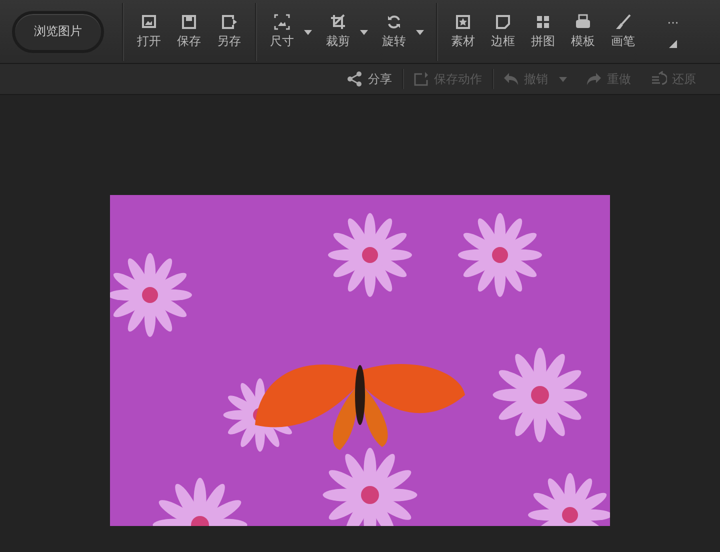 The width and height of the screenshot is (720, 552). I want to click on toolbar-button: 边框, so click(503, 32).